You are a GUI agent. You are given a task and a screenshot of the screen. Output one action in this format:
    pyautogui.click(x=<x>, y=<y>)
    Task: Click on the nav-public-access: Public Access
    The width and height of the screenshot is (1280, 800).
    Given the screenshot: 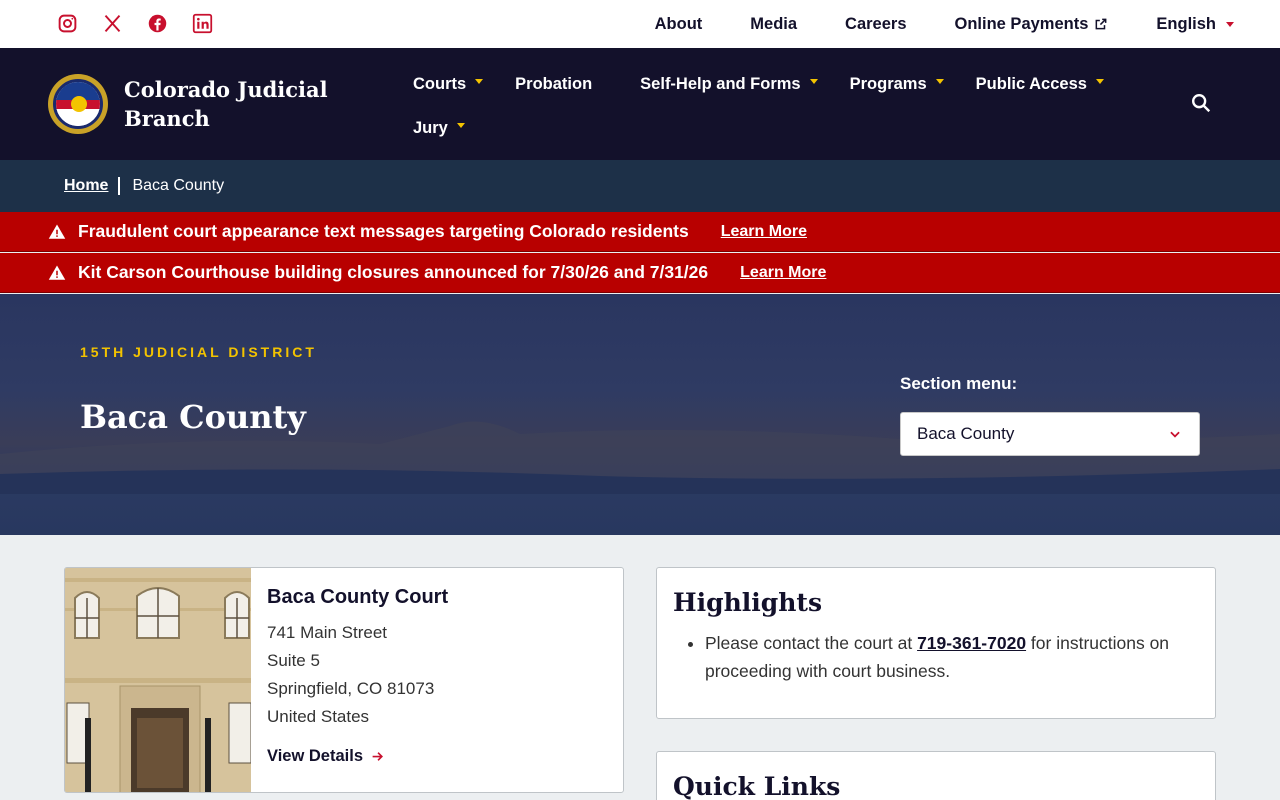 What is the action you would take?
    pyautogui.click(x=1040, y=84)
    